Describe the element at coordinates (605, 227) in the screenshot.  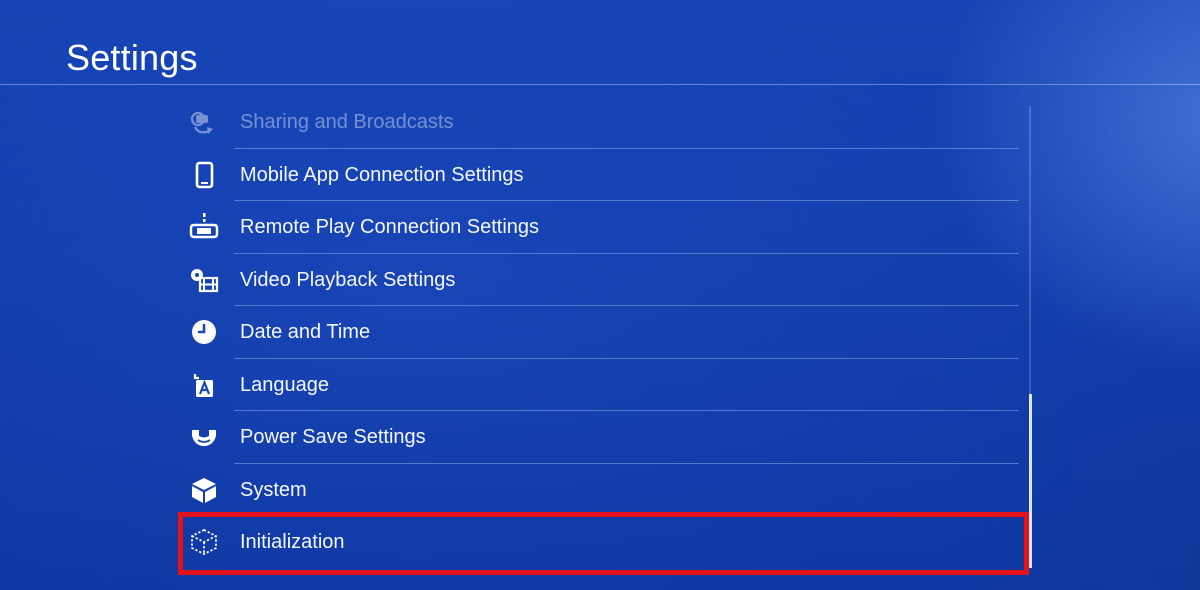
I see `menu-item-remote-play-connection: Remote Play Connection Settings` at that location.